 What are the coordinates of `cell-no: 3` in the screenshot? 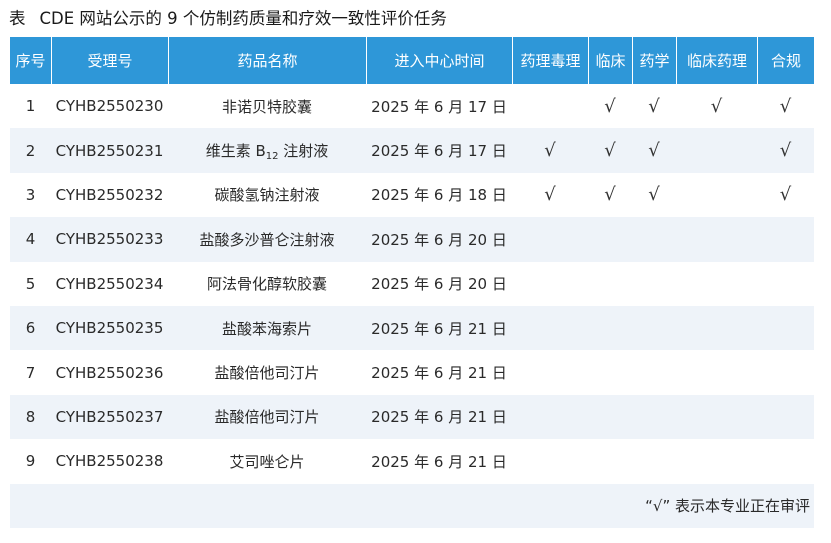 It's located at (30, 195).